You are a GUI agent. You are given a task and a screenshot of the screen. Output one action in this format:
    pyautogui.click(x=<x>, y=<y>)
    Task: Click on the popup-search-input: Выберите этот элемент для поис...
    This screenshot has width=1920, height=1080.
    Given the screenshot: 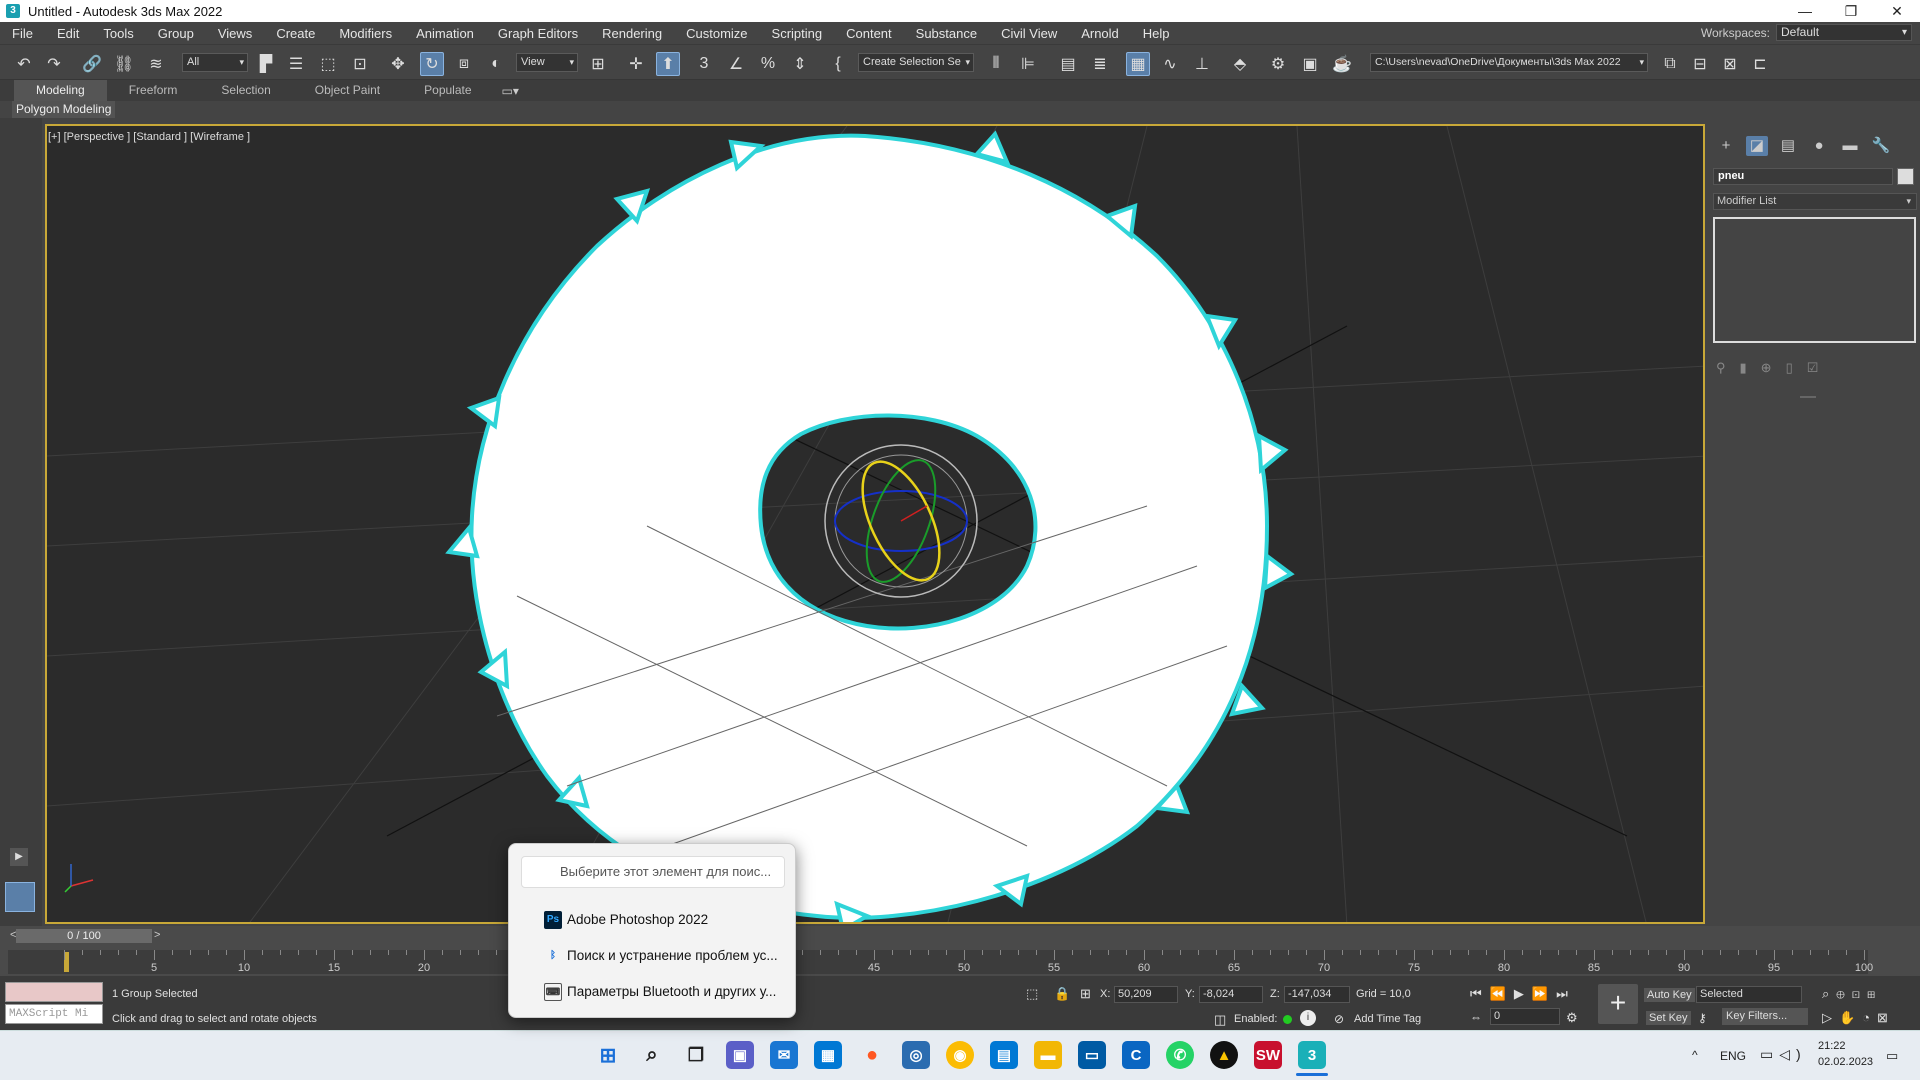 What is the action you would take?
    pyautogui.click(x=653, y=872)
    